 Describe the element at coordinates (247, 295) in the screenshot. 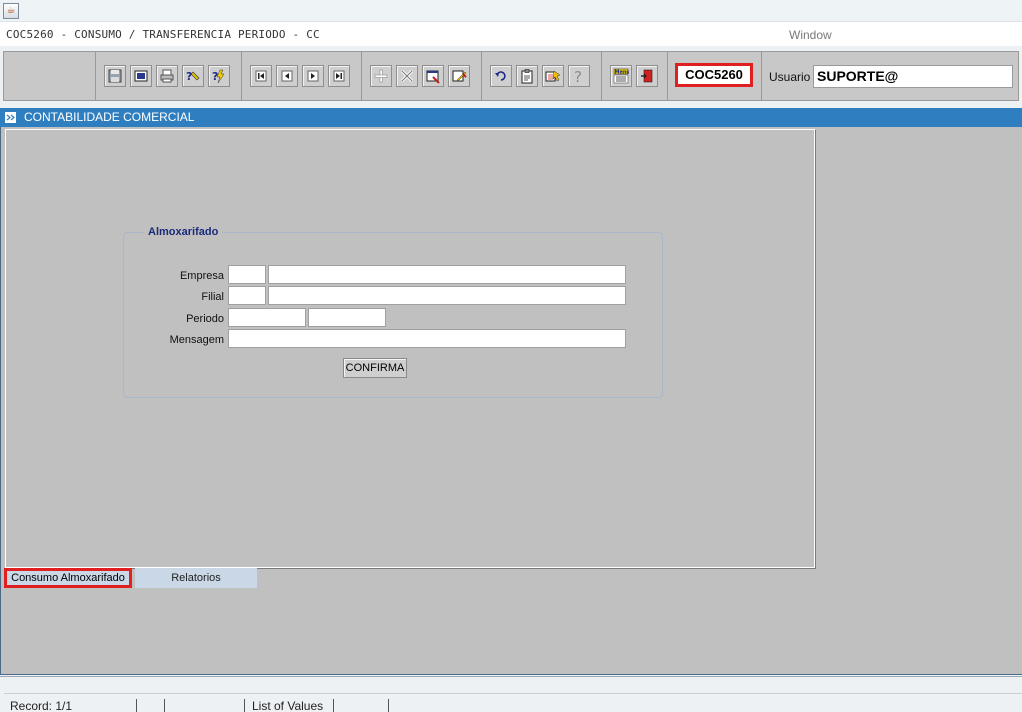

I see `filial-code-input` at that location.